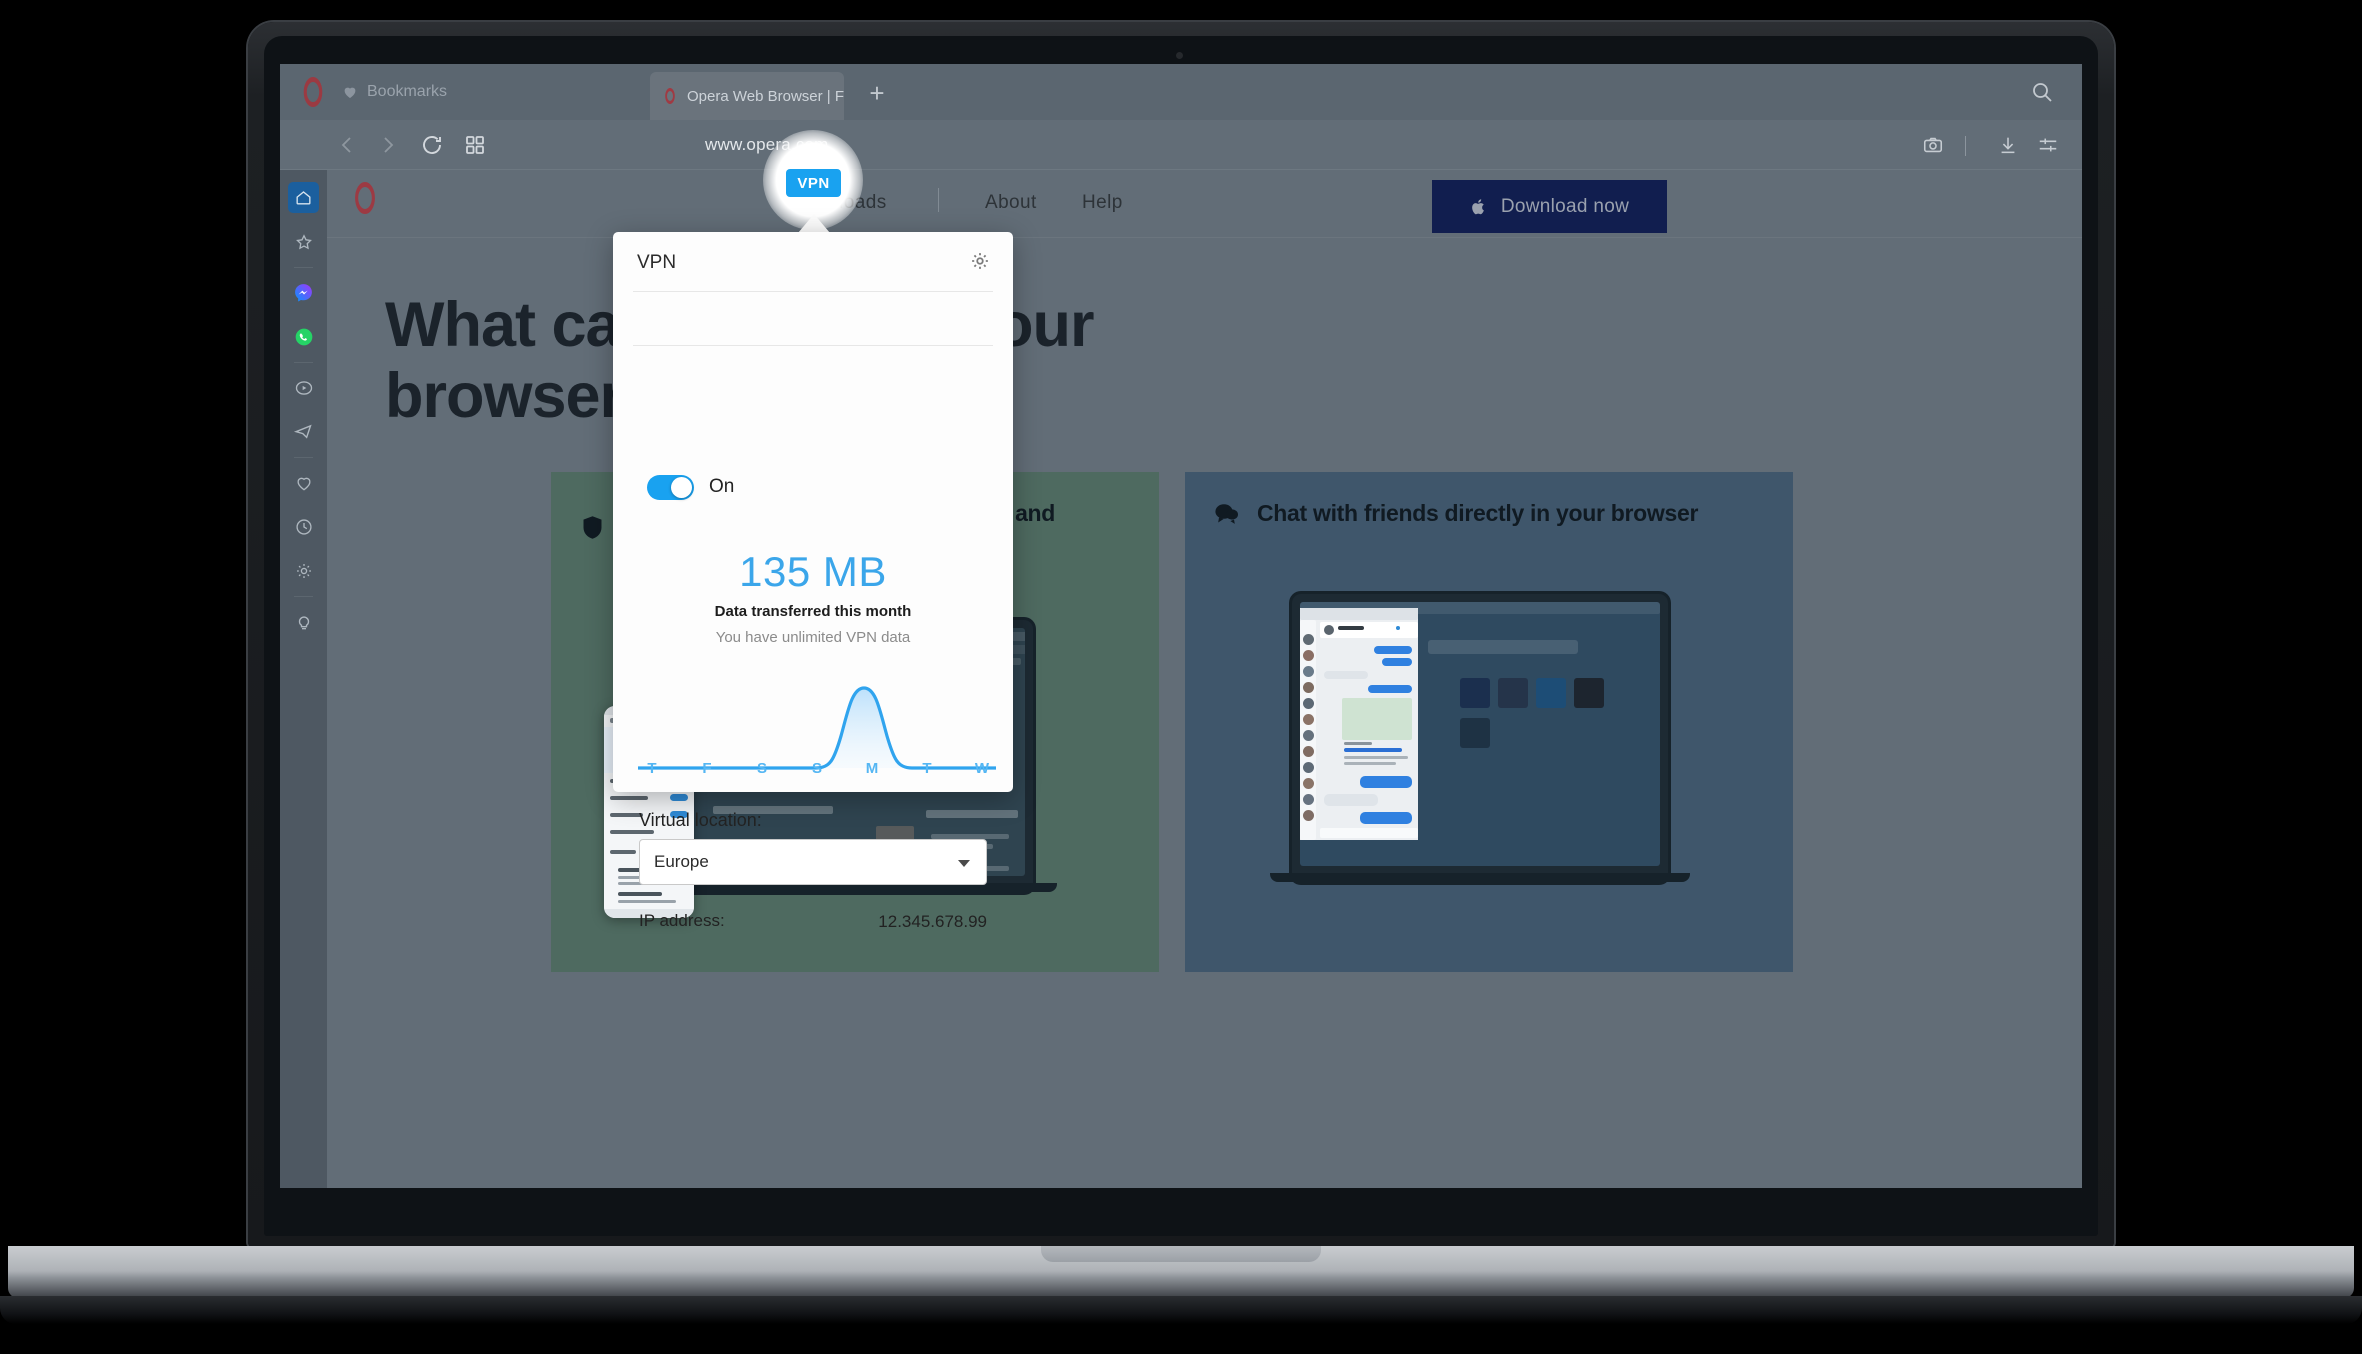 The image size is (2362, 1354). I want to click on forward-arrow-icon, so click(388, 145).